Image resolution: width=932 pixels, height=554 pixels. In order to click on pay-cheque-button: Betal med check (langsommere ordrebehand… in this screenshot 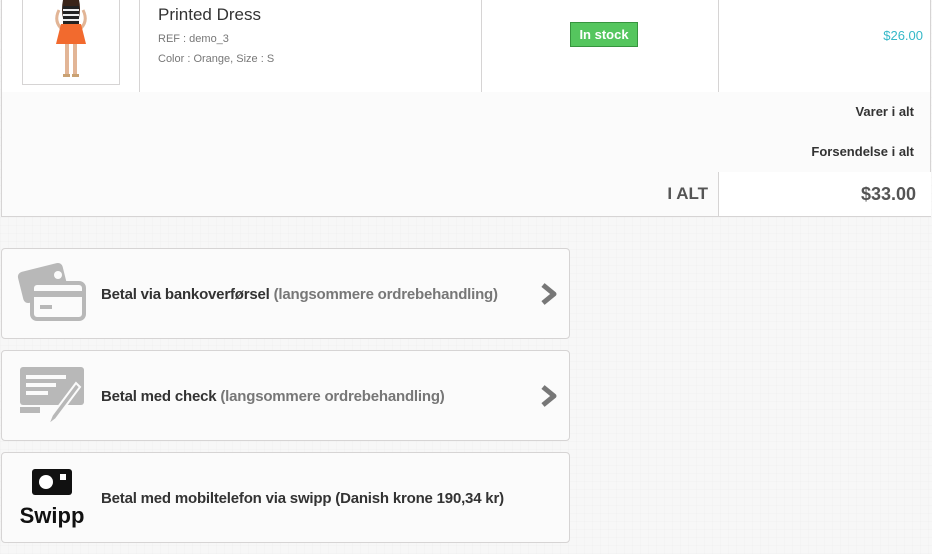, I will do `click(285, 395)`.